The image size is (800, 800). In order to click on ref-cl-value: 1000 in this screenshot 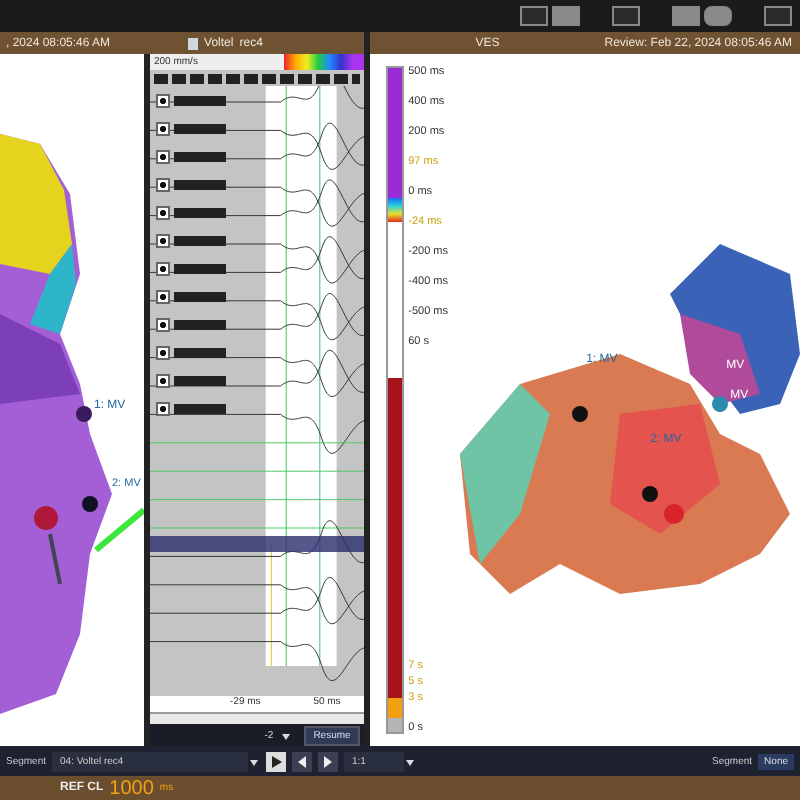, I will do `click(131, 788)`.